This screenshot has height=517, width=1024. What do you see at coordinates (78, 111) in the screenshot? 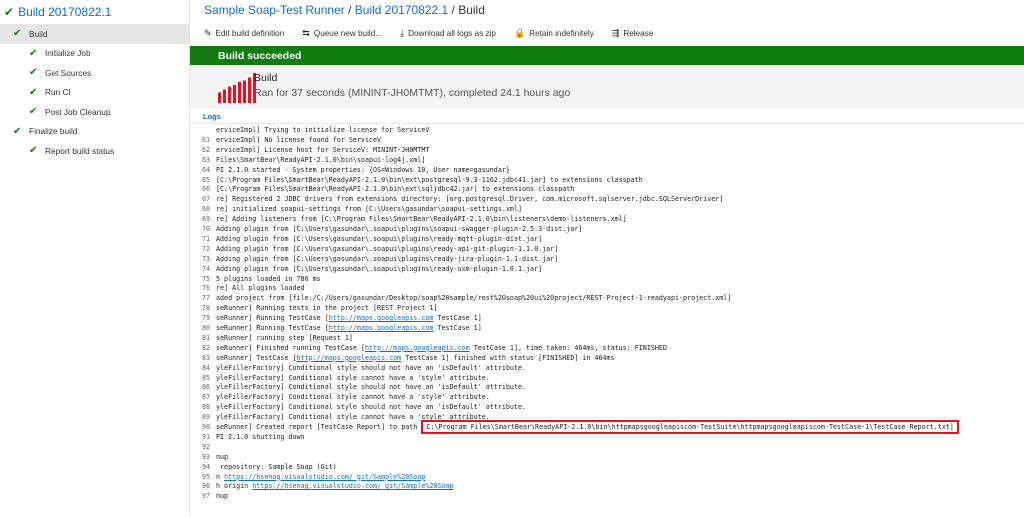
I see `sidebar-item-label: Post Job Cleanup` at bounding box center [78, 111].